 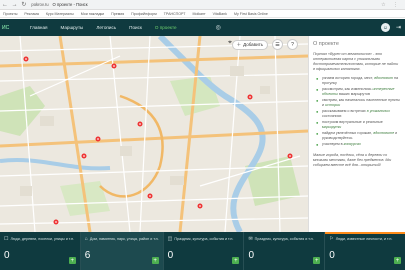 I want to click on bookmark-item: Мои накладки, so click(x=92, y=14).